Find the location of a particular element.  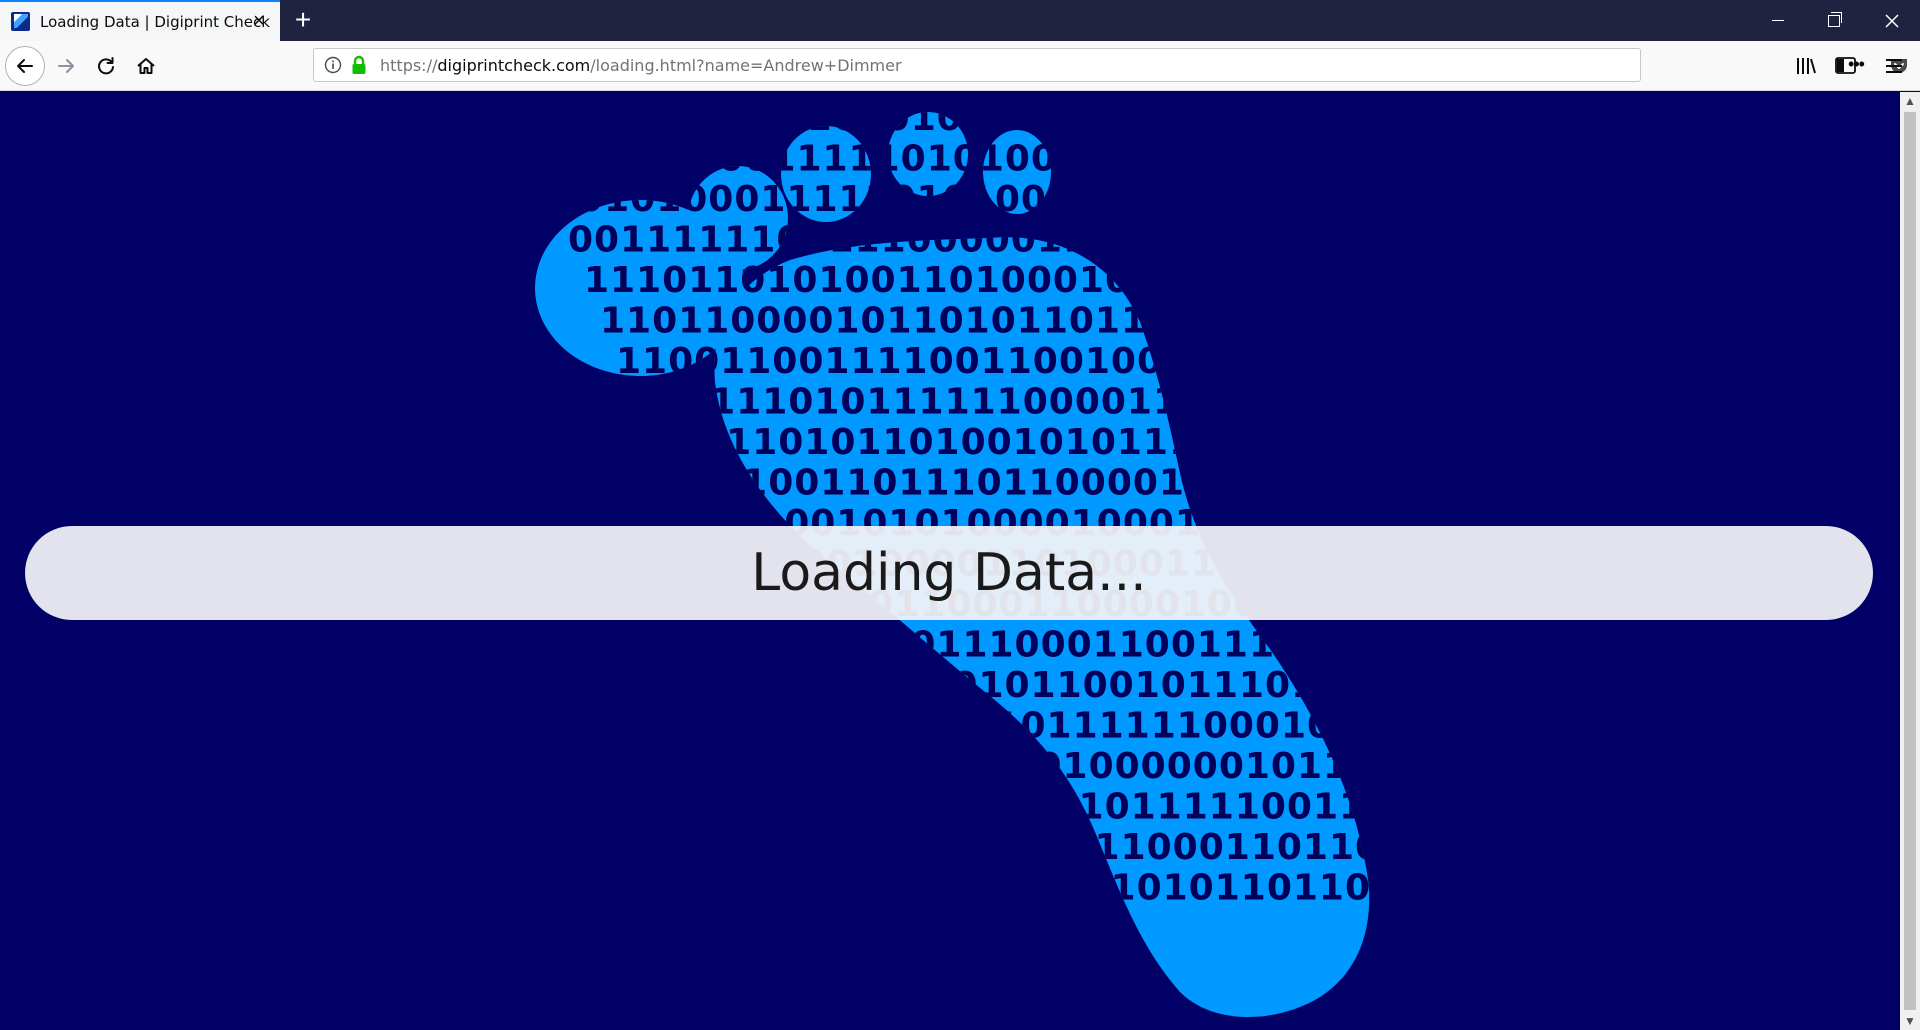

back-button is located at coordinates (25, 66).